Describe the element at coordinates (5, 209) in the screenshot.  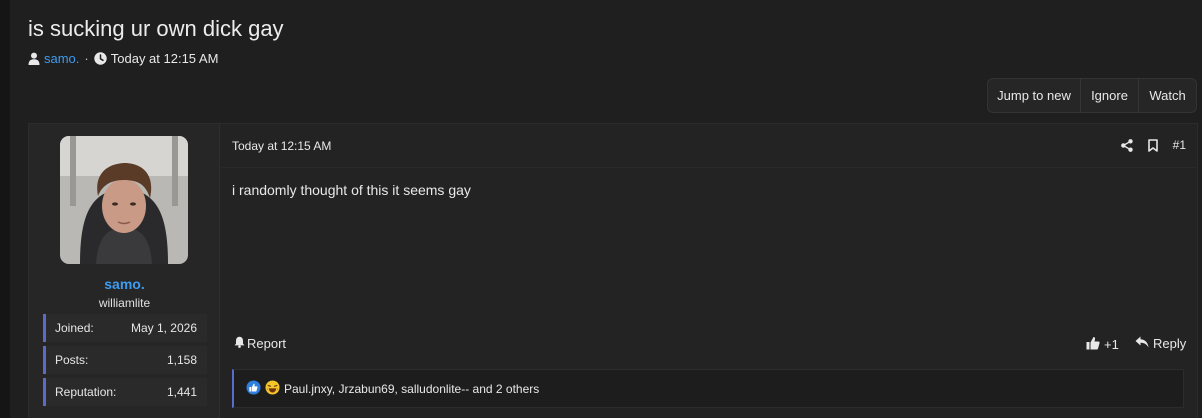
I see `left-edge-strip` at that location.